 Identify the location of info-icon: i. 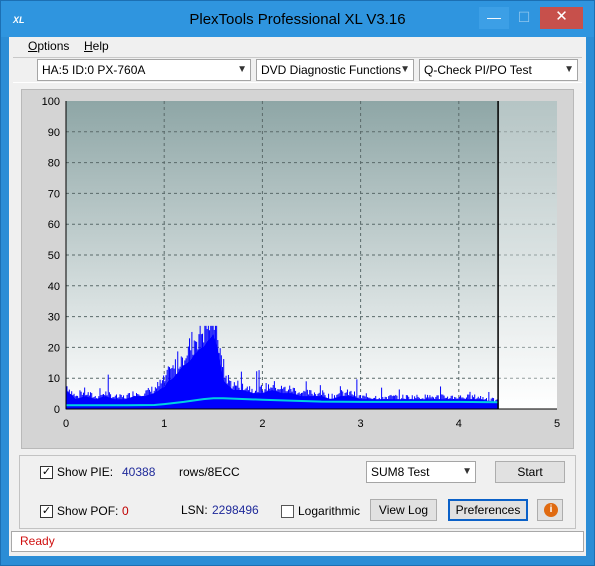
(551, 510).